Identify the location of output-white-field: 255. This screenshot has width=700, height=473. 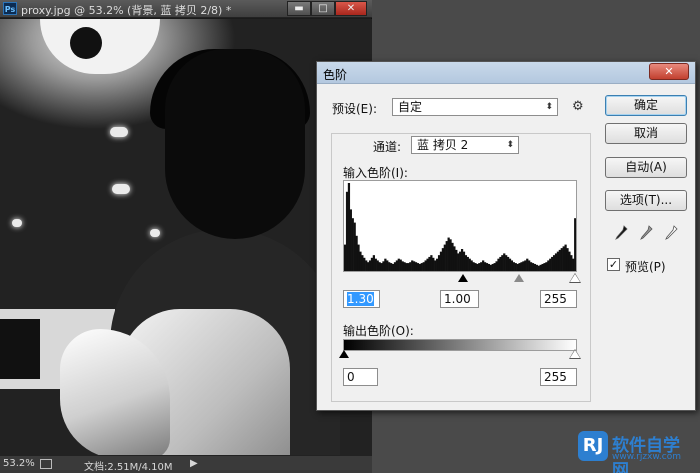
(558, 377).